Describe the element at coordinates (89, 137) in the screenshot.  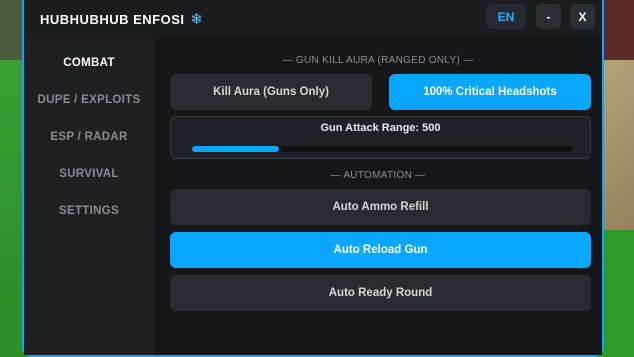
I see `sidebar-item-esp-radar: ESP / RADAR` at that location.